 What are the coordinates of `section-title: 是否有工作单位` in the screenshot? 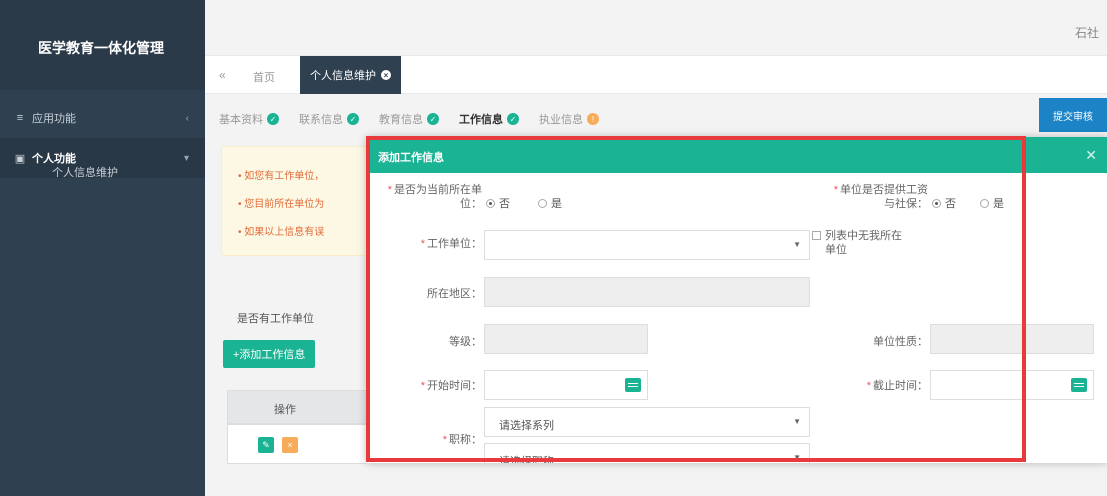 It's located at (275, 319).